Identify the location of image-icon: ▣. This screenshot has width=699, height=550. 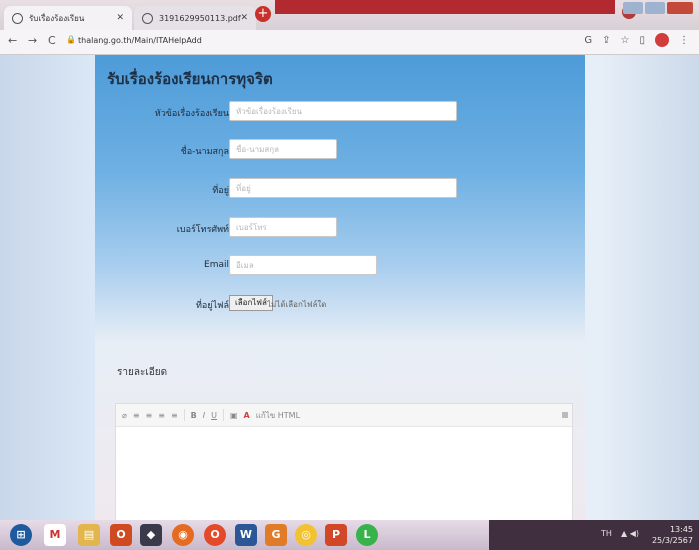
(234, 415).